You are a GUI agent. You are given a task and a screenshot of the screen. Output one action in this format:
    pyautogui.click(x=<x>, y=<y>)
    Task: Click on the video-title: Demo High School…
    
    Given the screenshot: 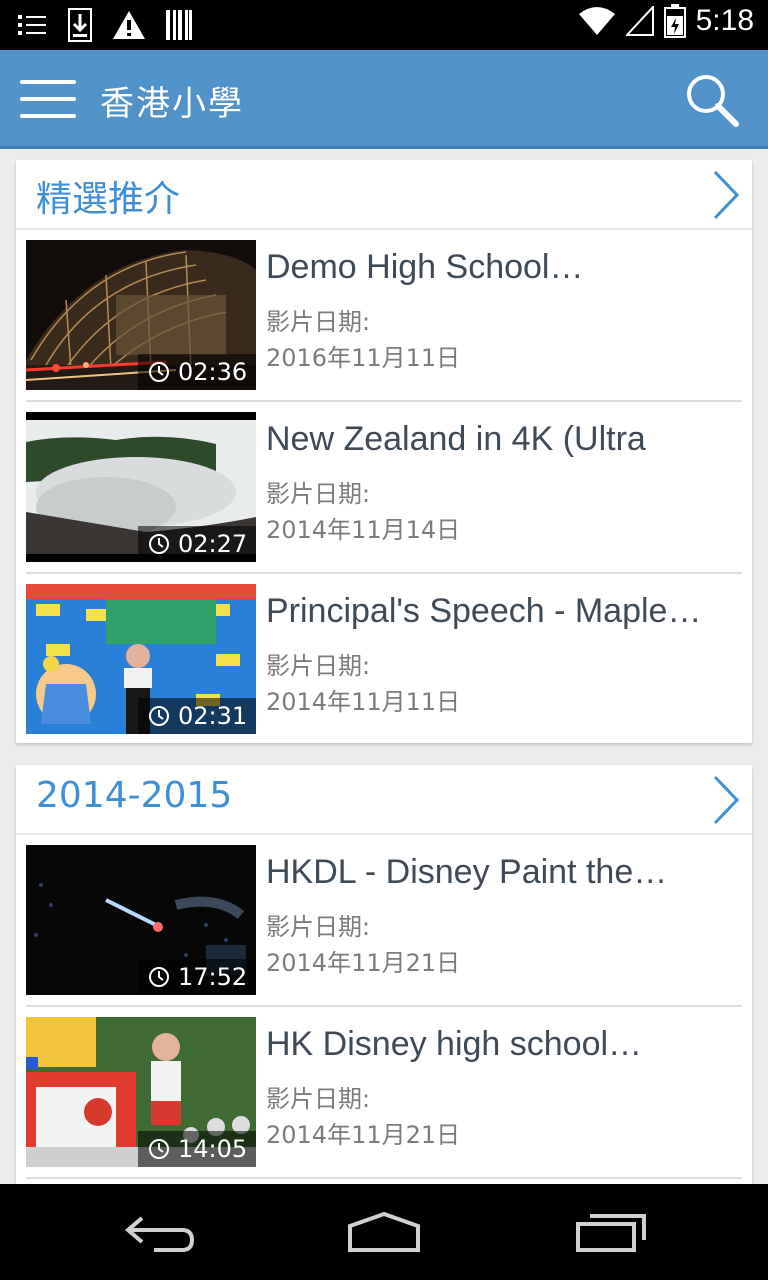 What is the action you would take?
    pyautogui.click(x=425, y=267)
    